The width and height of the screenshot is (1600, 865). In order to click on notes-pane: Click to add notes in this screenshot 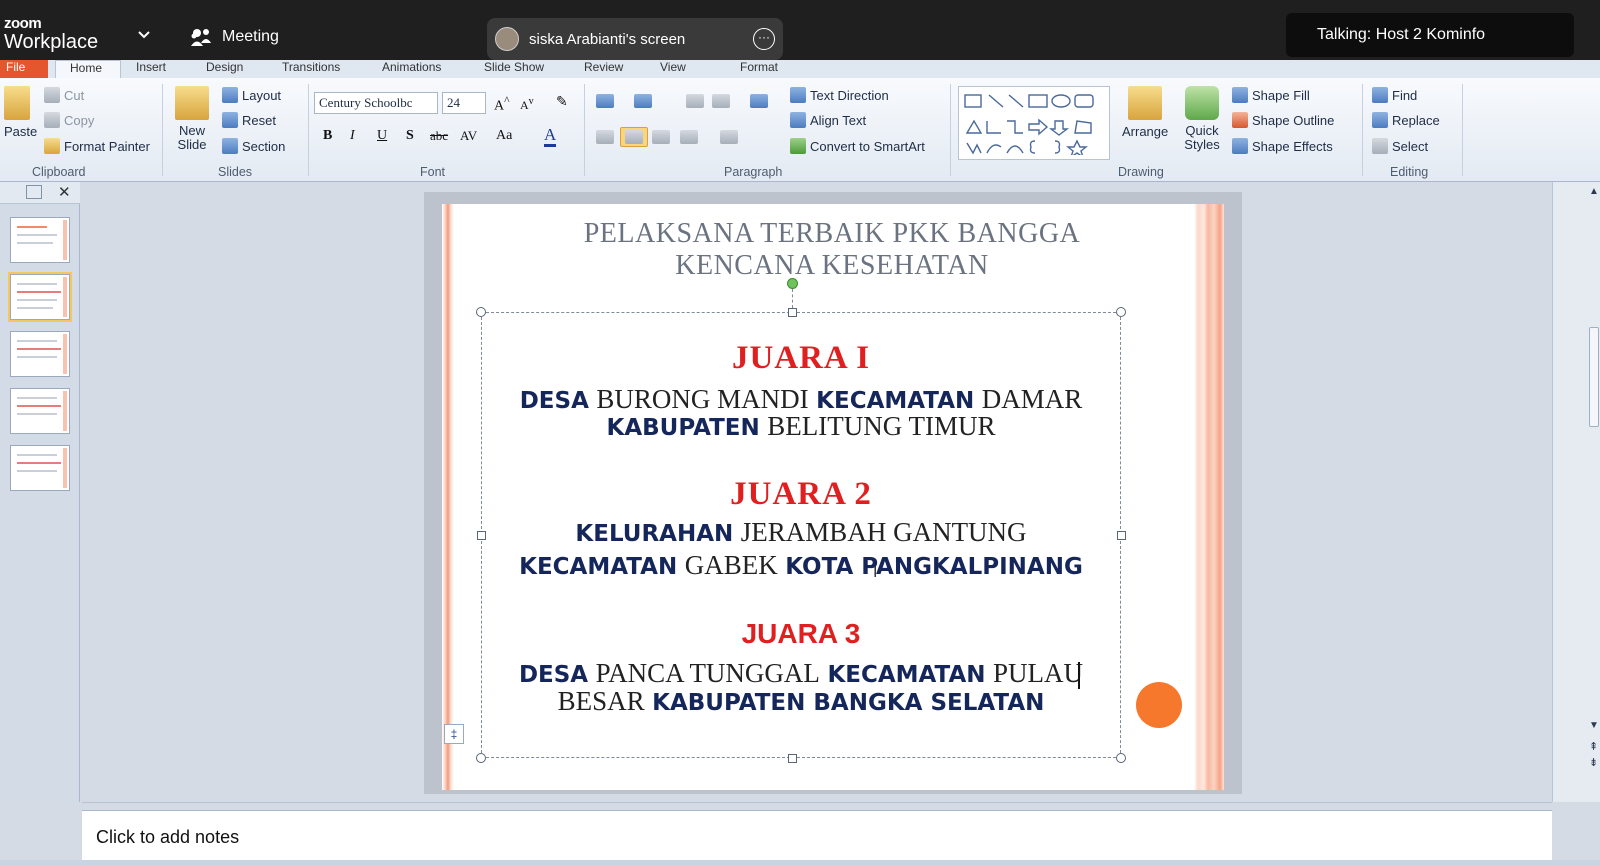, I will do `click(817, 835)`.